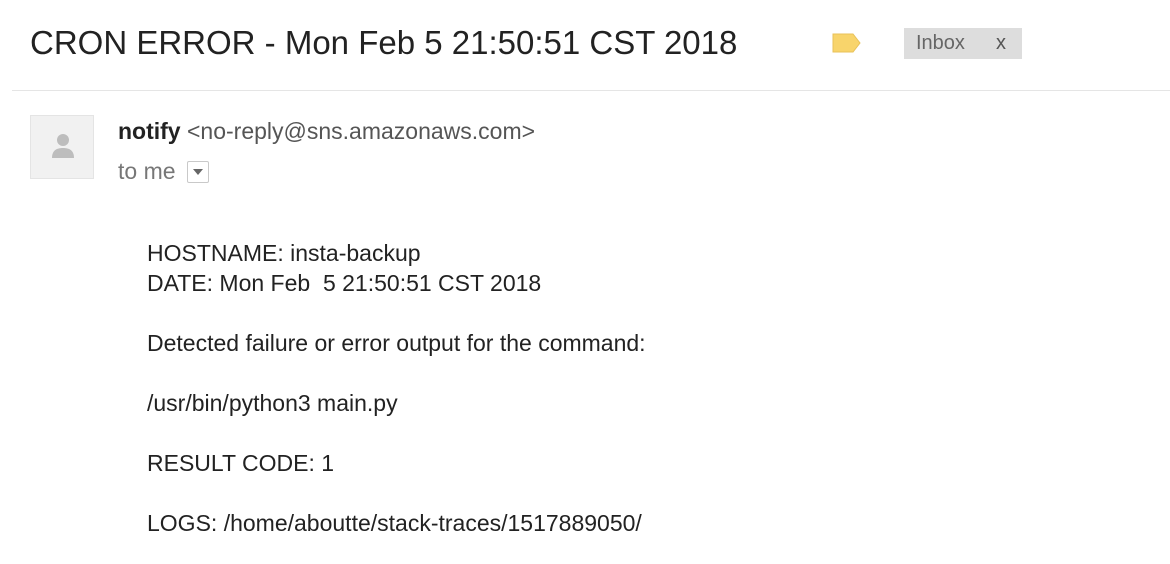  What do you see at coordinates (344, 283) in the screenshot?
I see `date-line: DATE: Mon Feb 5 21:50:51 CST 2018` at bounding box center [344, 283].